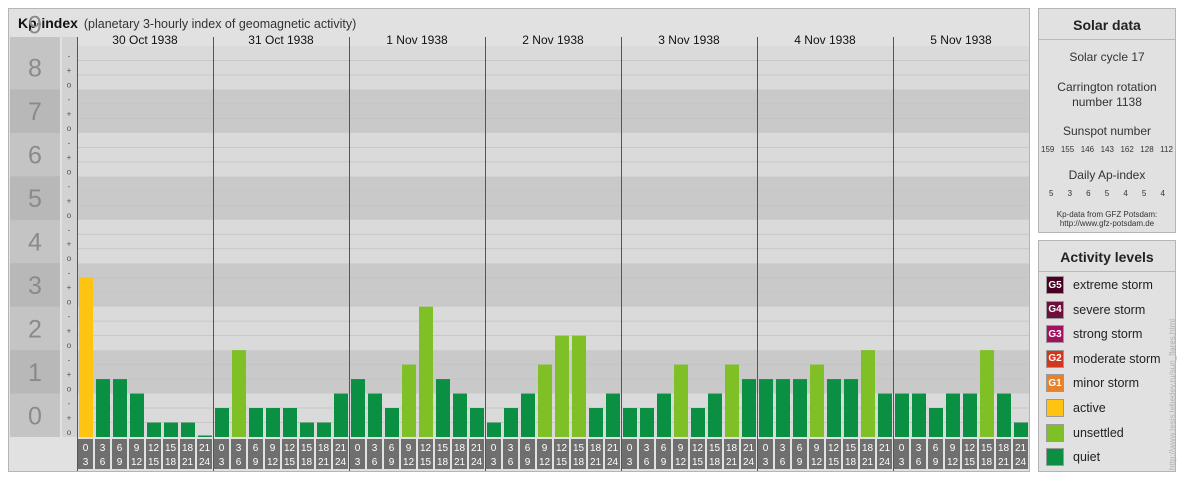 The height and width of the screenshot is (480, 1184). What do you see at coordinates (35, 69) in the screenshot?
I see `y-tick-label-8: 8` at bounding box center [35, 69].